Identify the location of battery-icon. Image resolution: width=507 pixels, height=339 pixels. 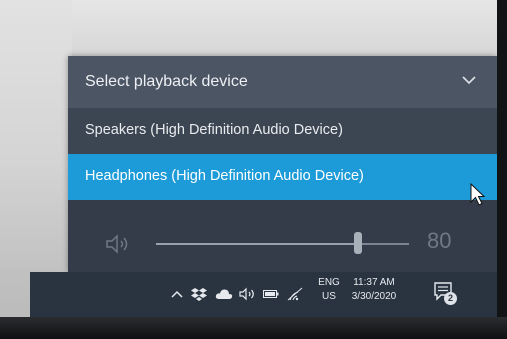
(271, 294).